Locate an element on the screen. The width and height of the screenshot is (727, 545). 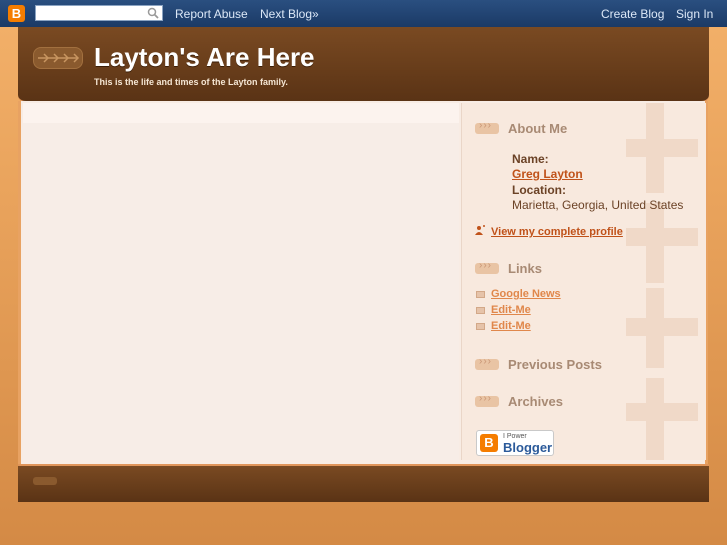
profile-name-link: Greg Layton is located at coordinates (547, 174).